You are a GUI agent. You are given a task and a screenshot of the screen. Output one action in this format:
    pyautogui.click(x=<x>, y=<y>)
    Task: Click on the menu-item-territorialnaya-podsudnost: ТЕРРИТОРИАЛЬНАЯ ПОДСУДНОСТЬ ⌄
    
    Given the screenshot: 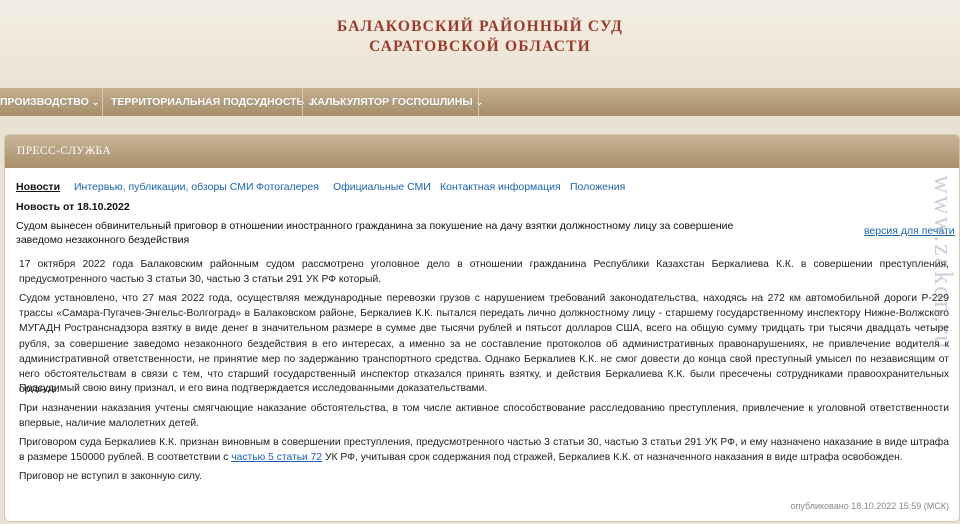 What is the action you would take?
    pyautogui.click(x=213, y=102)
    